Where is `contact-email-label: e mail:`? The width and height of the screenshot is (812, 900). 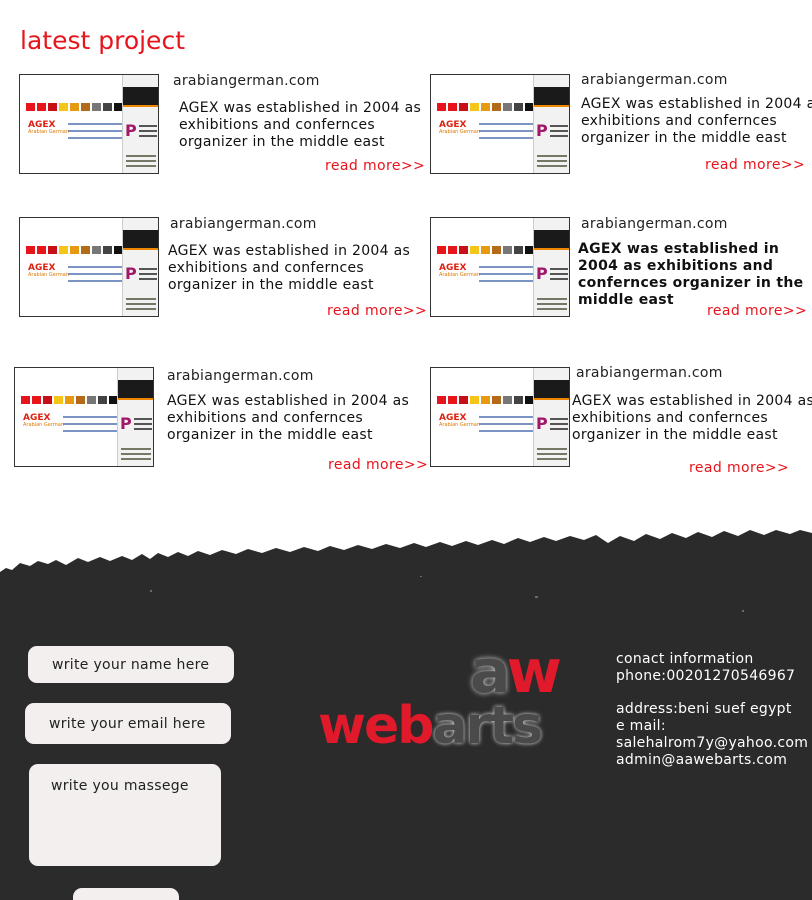
contact-email-label: e mail: is located at coordinates (641, 726).